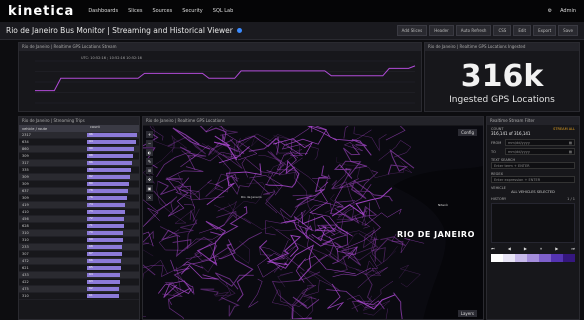  Describe the element at coordinates (509, 258) in the screenshot. I see `legend-swatch` at that location.